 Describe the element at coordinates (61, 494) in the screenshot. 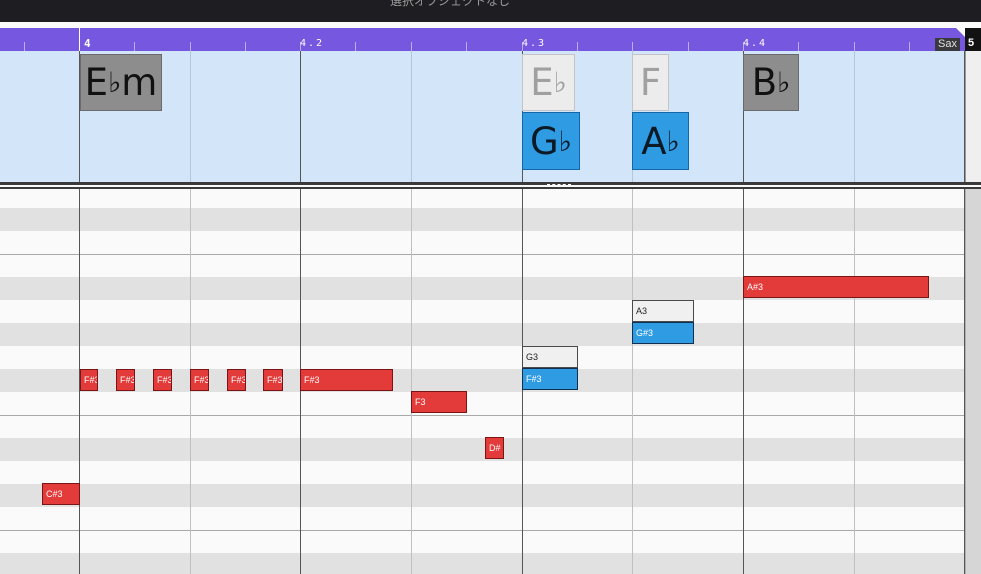

I see `midi-note: C#3` at that location.